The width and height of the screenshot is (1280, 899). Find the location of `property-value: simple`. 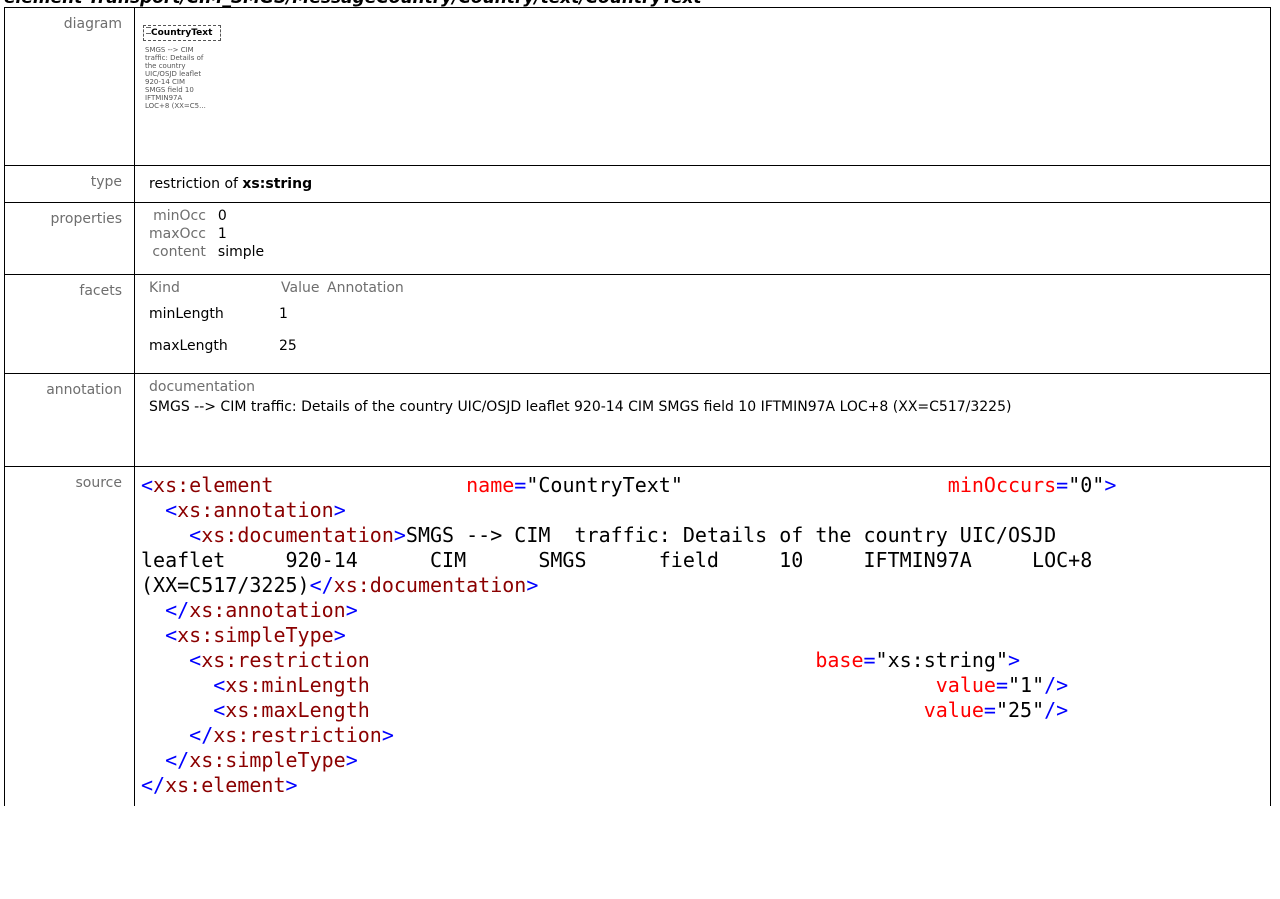

property-value: simple is located at coordinates (241, 252).